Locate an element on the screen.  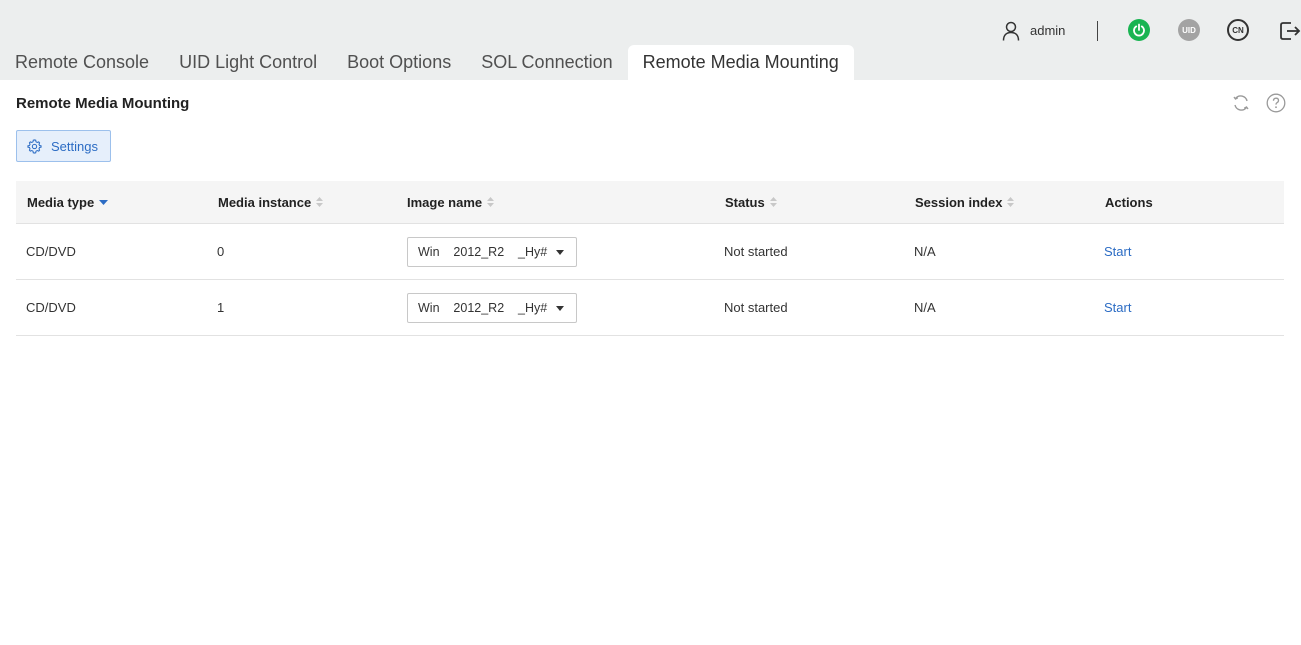
column-label: Media instance is located at coordinates (265, 202).